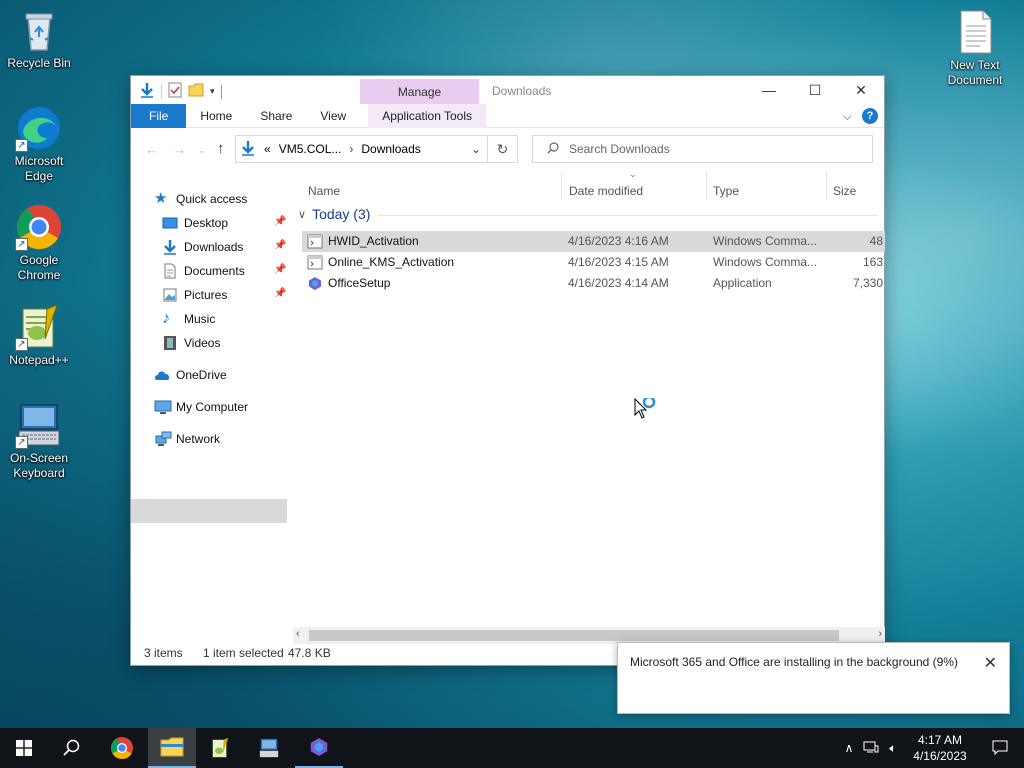  What do you see at coordinates (194, 295) in the screenshot?
I see `nav-pictures: Pictures` at bounding box center [194, 295].